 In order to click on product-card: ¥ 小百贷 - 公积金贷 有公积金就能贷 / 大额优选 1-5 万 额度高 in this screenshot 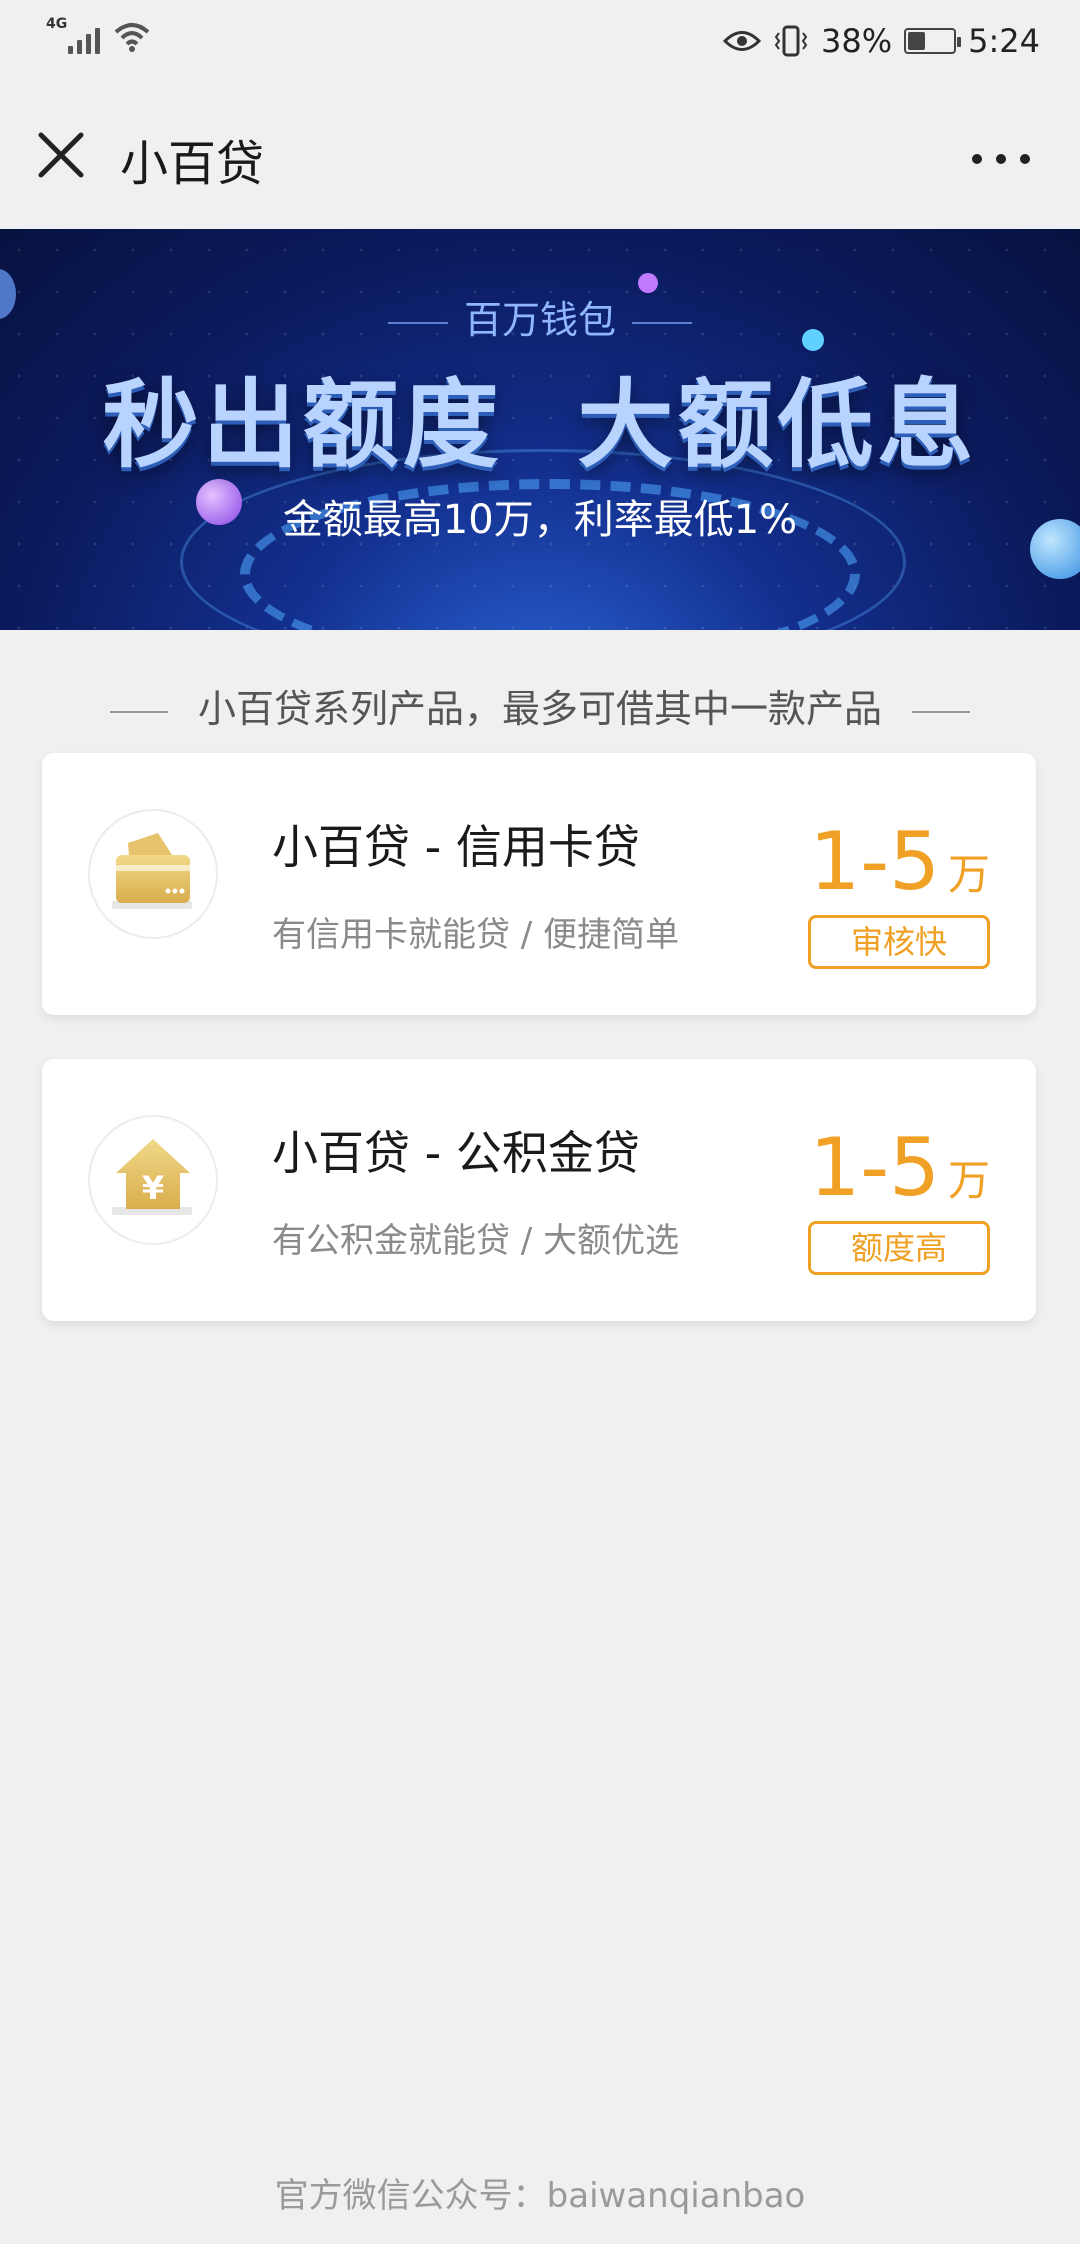, I will do `click(539, 1190)`.